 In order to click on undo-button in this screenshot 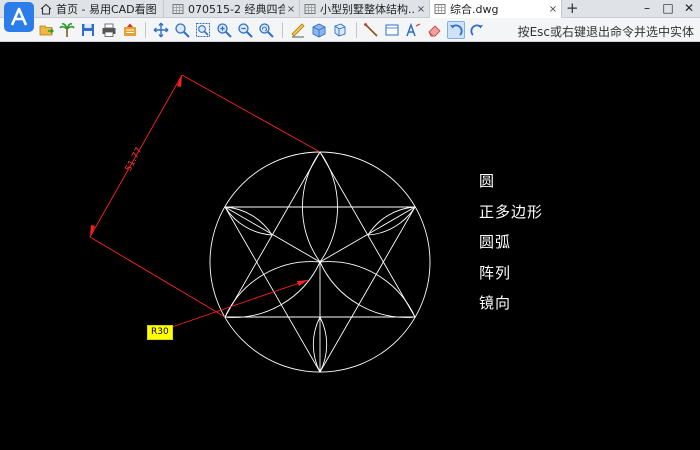, I will do `click(456, 30)`.